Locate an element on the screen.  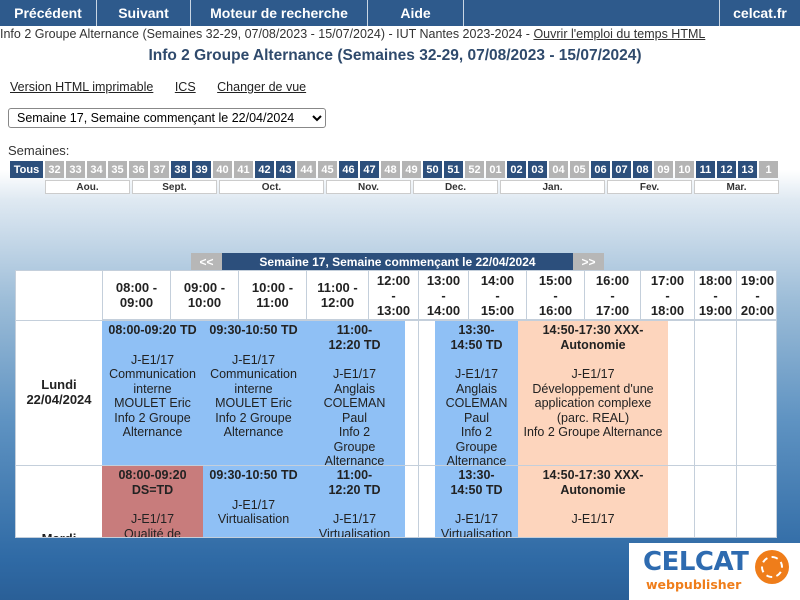
change-view-link: Changer de vue is located at coordinates (261, 87).